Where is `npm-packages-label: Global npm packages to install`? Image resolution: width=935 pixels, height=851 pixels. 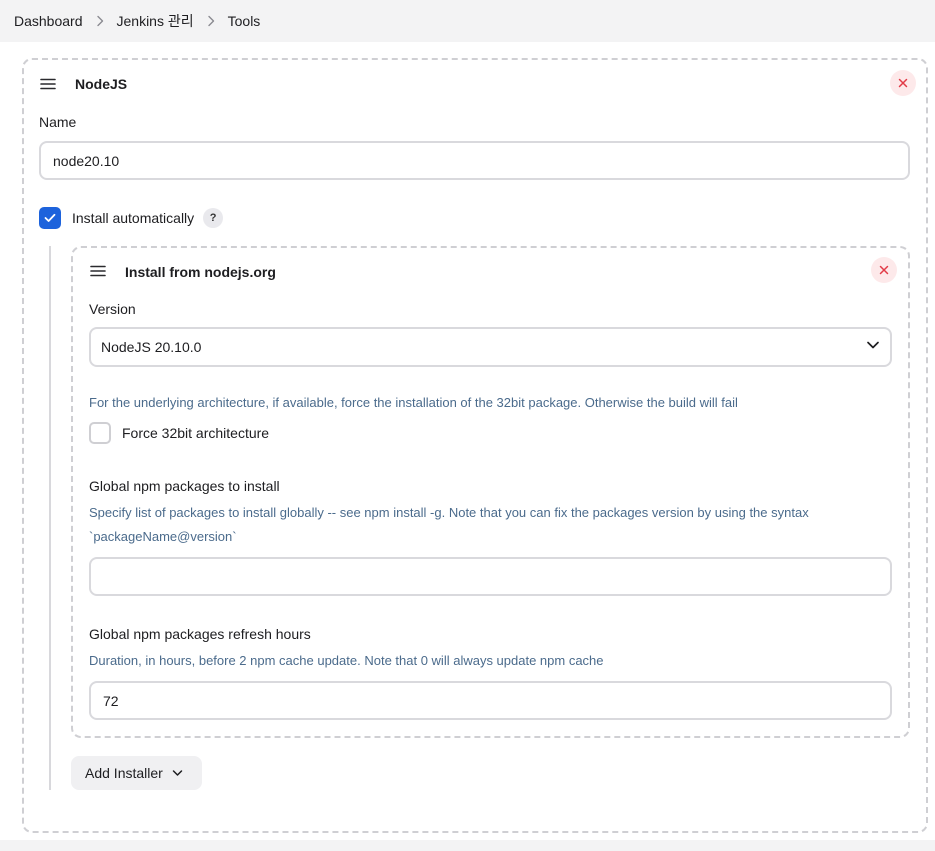
npm-packages-label: Global npm packages to install is located at coordinates (184, 486).